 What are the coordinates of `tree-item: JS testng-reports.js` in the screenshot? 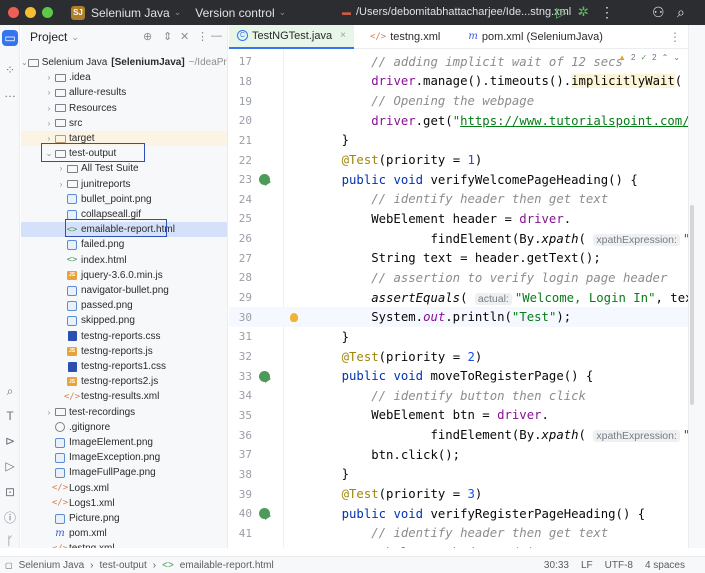 It's located at (124, 351).